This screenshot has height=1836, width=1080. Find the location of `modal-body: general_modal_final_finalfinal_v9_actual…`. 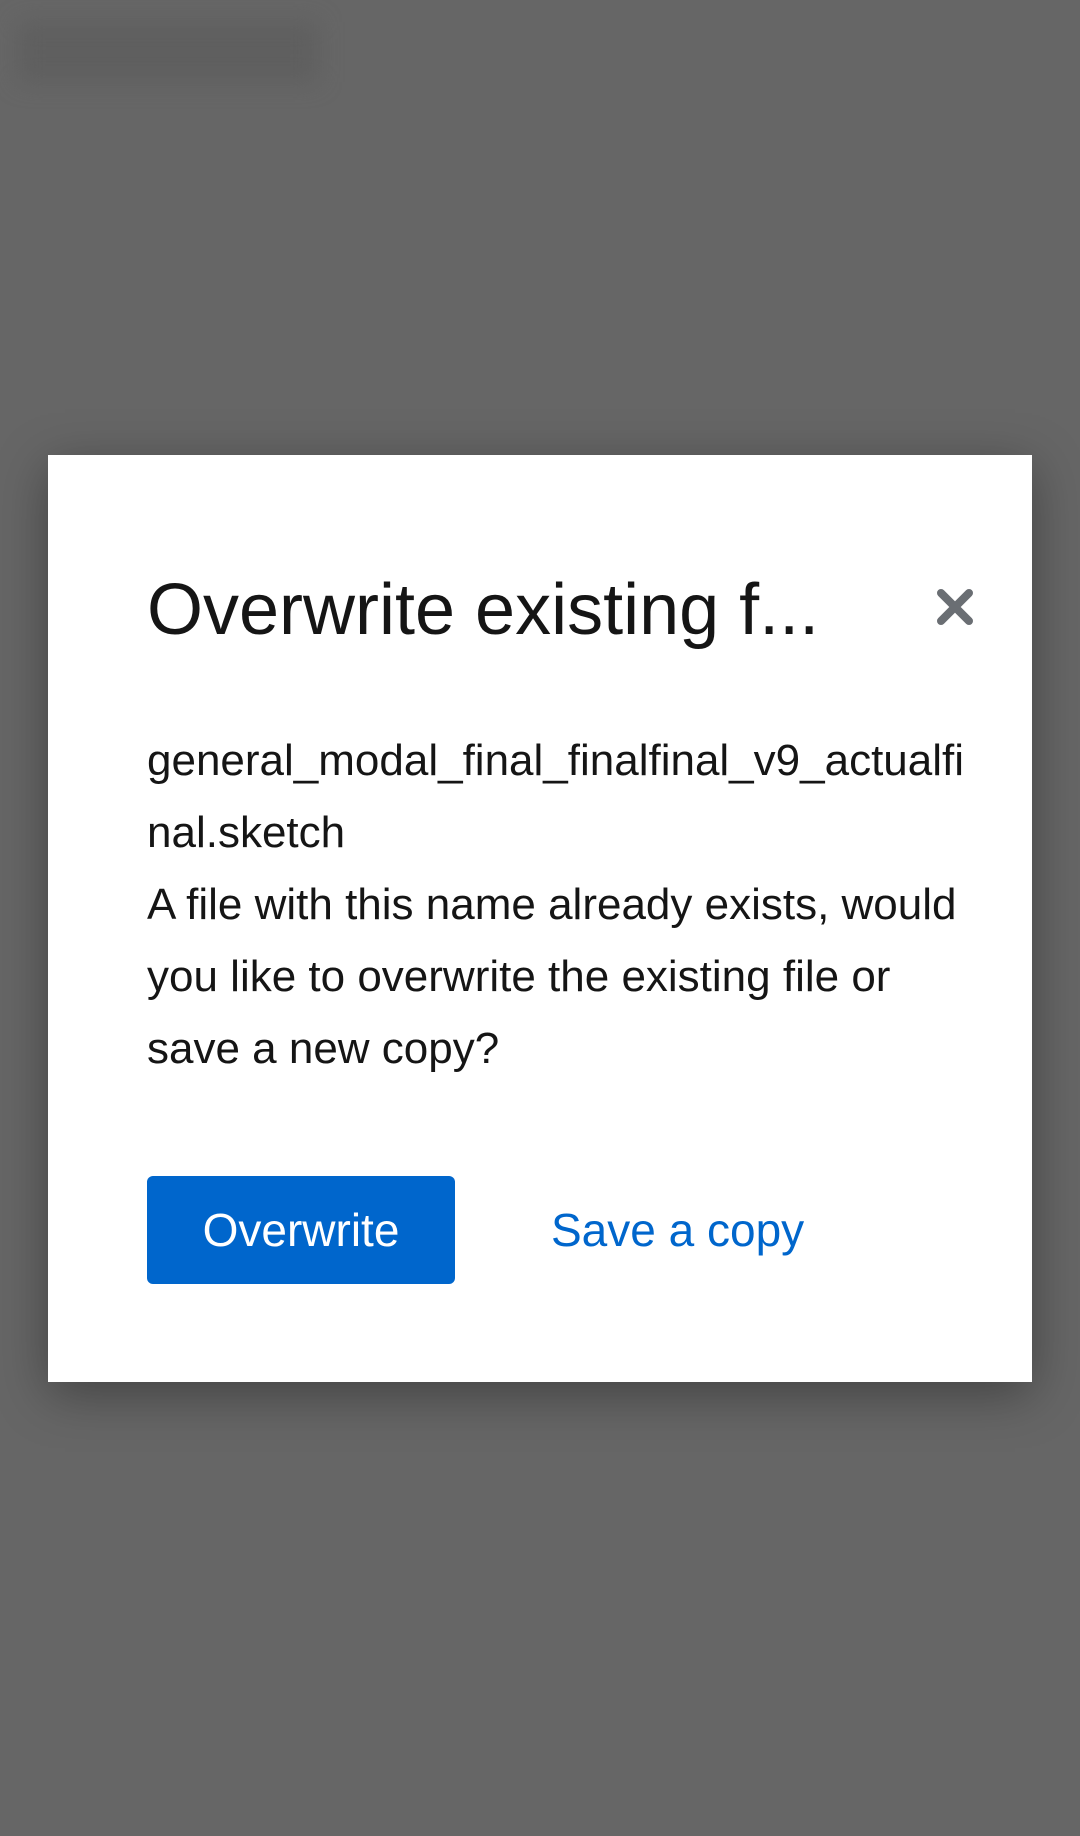

modal-body: general_modal_final_finalfinal_v9_actual… is located at coordinates (557, 905).